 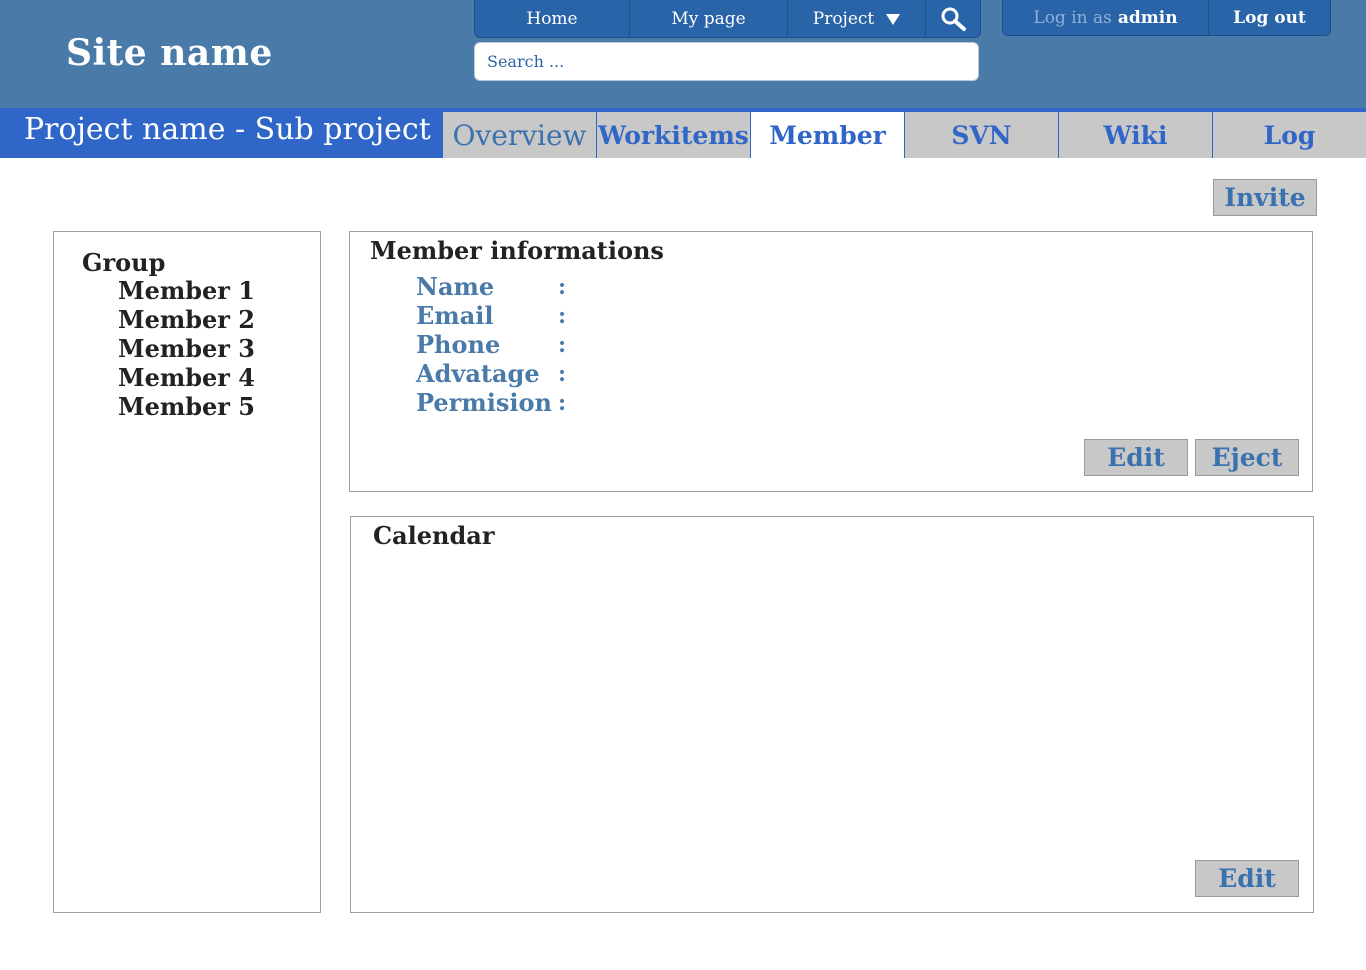 What do you see at coordinates (1289, 135) in the screenshot?
I see `tab-log: Log` at bounding box center [1289, 135].